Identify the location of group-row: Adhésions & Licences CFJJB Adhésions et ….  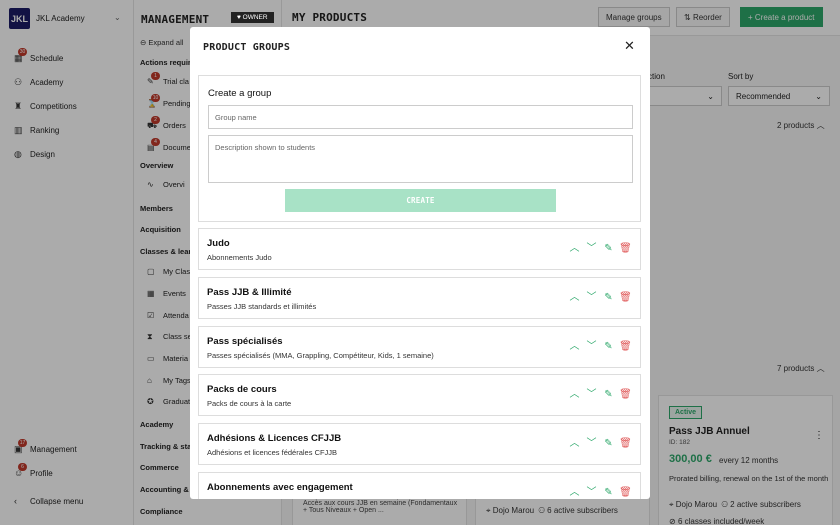
(419, 444).